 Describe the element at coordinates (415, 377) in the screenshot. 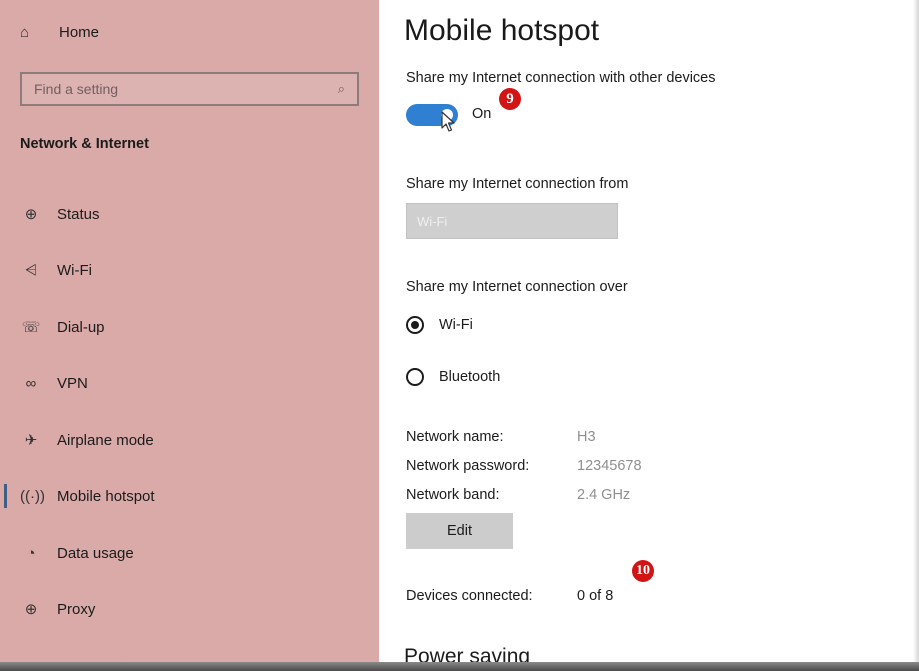

I see `radio-button` at that location.